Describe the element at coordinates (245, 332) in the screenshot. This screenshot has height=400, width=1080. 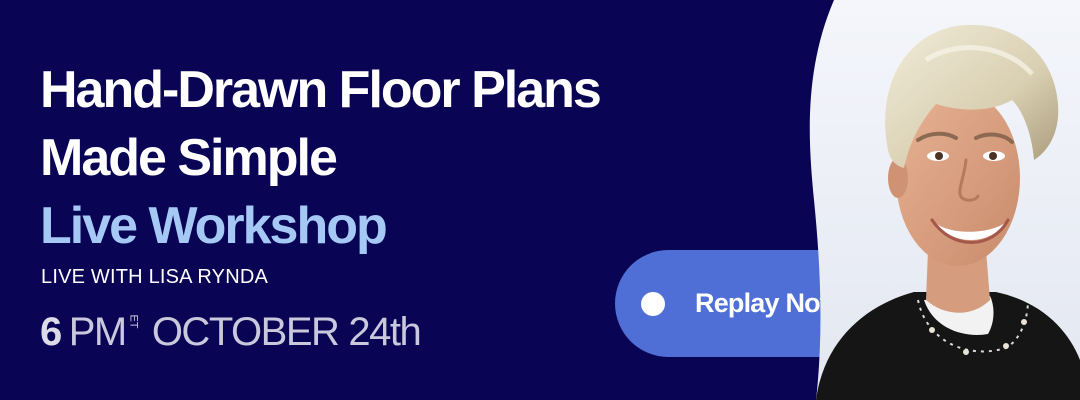
I see `event-month: OCTOBER` at that location.